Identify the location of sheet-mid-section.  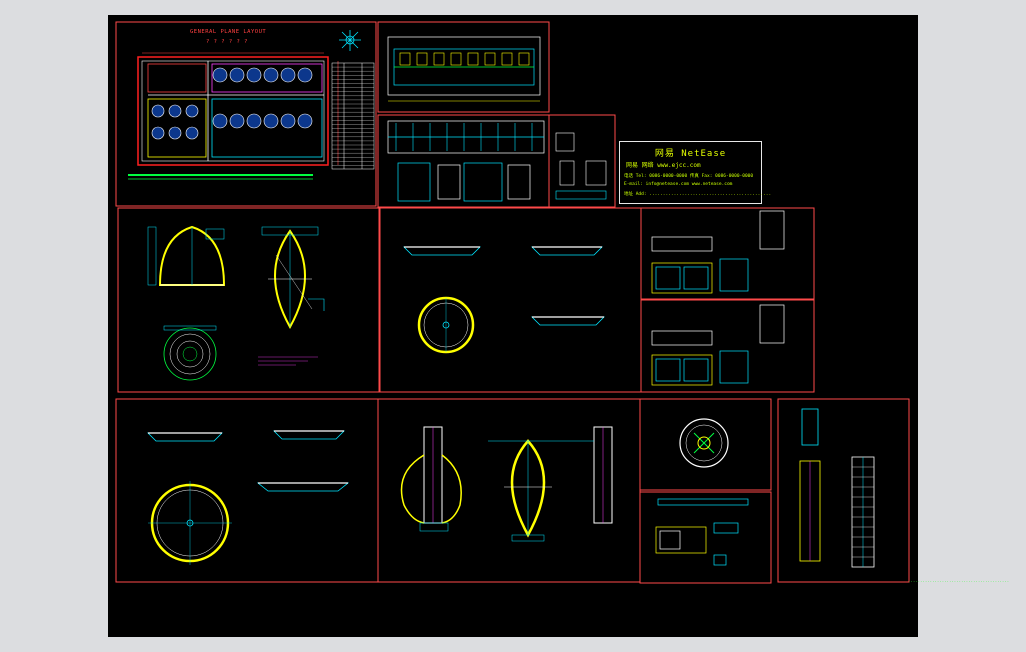
(463, 161).